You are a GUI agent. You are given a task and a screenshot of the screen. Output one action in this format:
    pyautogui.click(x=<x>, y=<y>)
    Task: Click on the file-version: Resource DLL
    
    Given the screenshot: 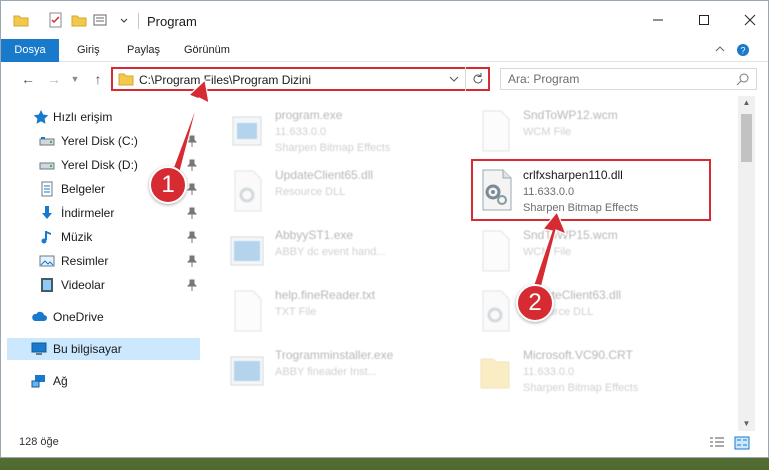 What is the action you would take?
    pyautogui.click(x=310, y=192)
    